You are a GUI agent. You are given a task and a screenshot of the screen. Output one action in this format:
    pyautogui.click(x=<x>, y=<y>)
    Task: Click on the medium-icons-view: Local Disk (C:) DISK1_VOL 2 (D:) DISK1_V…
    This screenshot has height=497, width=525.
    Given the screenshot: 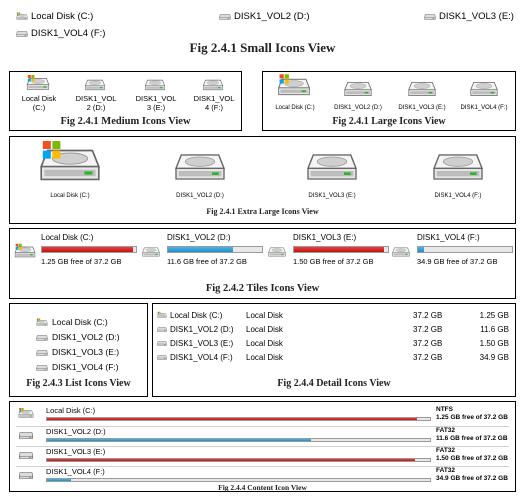 What is the action you would take?
    pyautogui.click(x=125, y=101)
    